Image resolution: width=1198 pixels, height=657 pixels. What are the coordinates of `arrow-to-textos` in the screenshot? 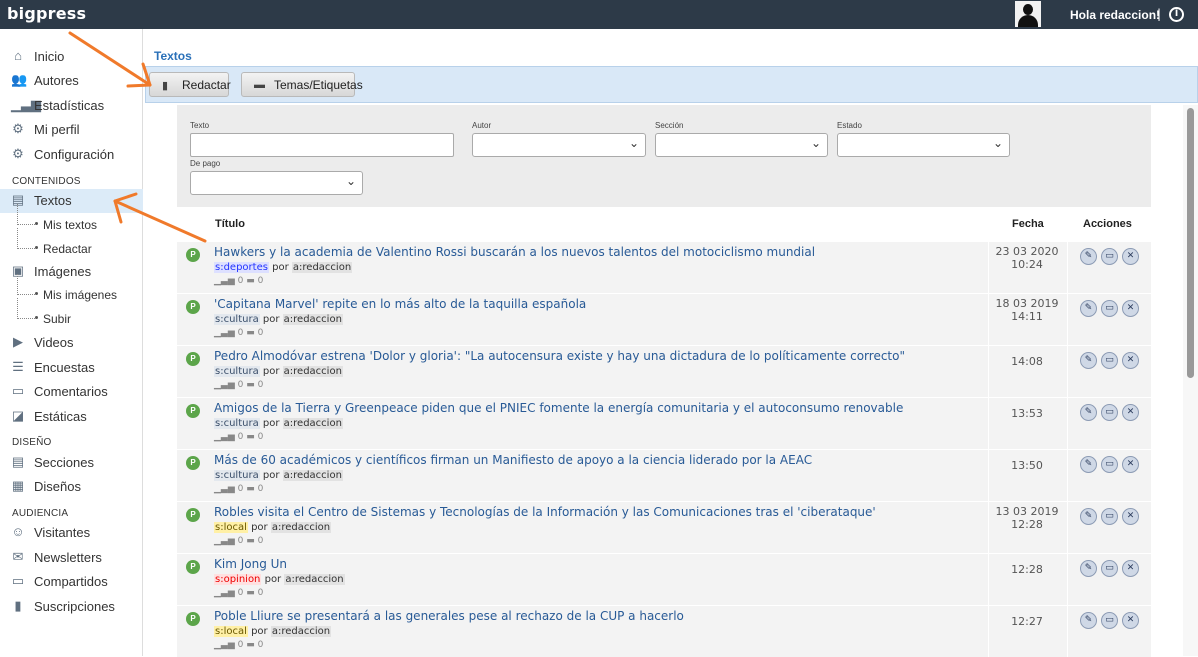 It's located at (160, 221).